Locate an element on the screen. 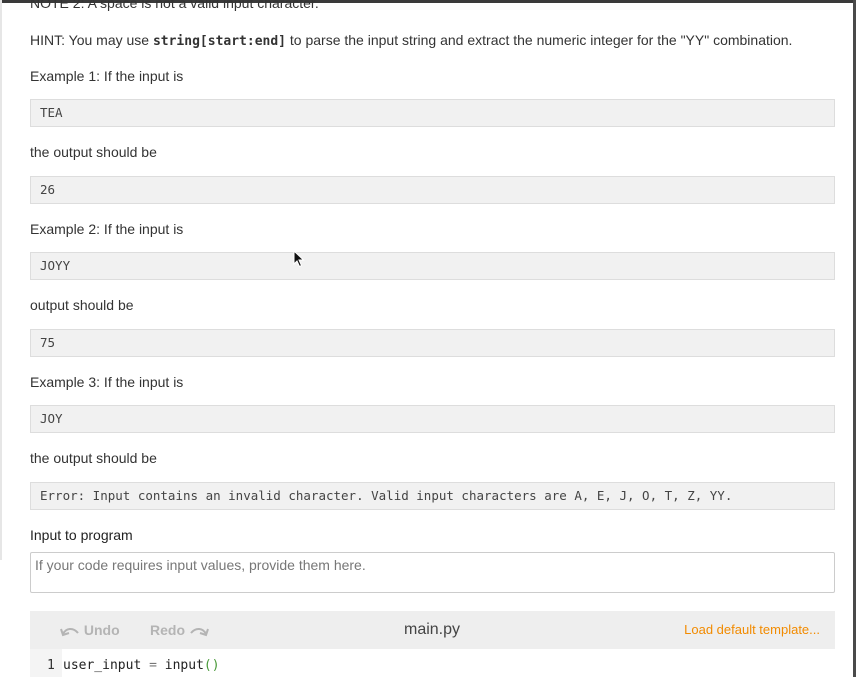 The image size is (856, 677). code-function: input is located at coordinates (184, 665).